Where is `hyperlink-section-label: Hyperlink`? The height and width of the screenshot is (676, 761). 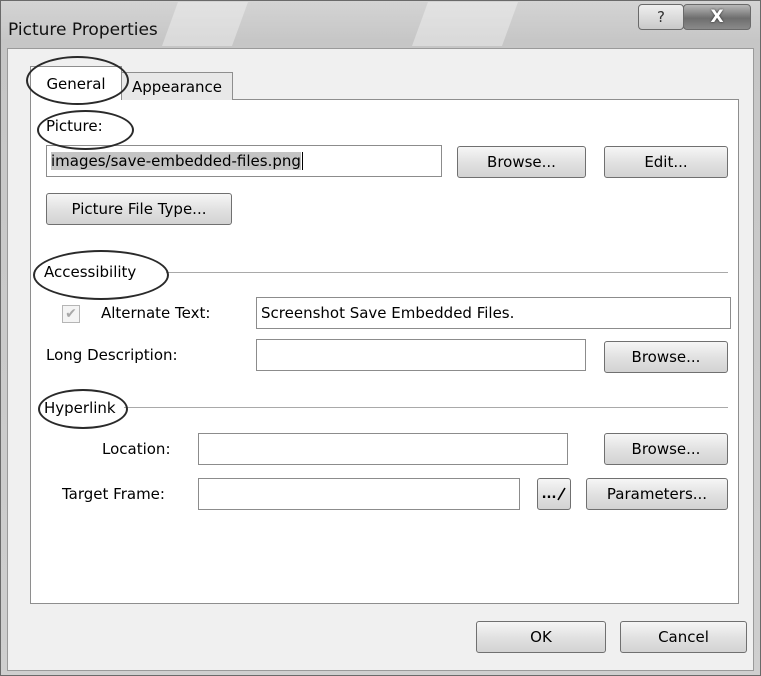 hyperlink-section-label: Hyperlink is located at coordinates (80, 408).